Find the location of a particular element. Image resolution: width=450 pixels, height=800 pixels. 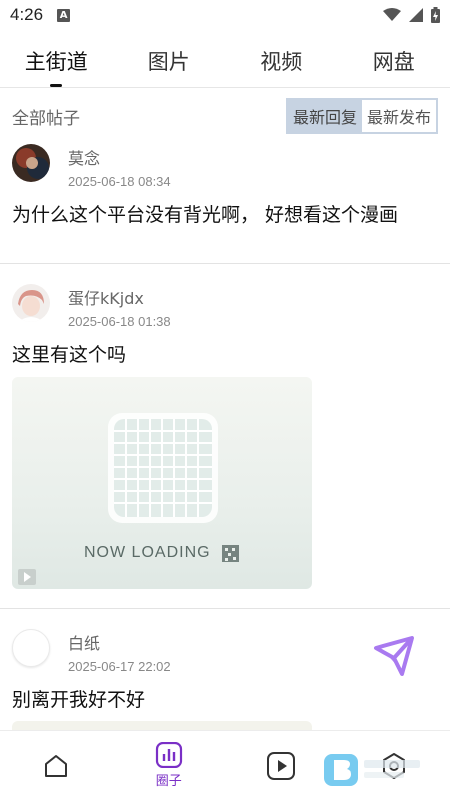

nav-home is located at coordinates (56, 765).